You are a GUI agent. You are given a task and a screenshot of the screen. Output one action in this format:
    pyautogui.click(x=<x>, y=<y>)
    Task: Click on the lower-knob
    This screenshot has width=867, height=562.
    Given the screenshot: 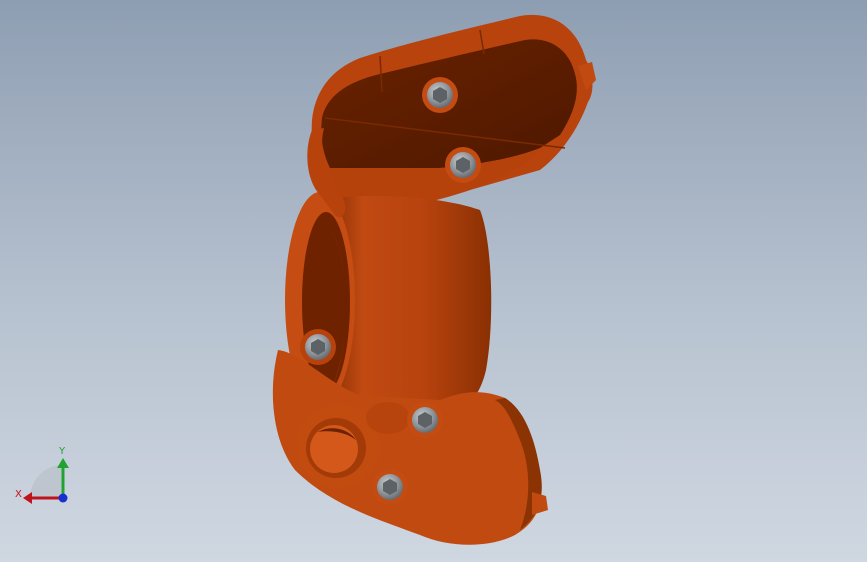 What is the action you would take?
    pyautogui.click(x=388, y=418)
    